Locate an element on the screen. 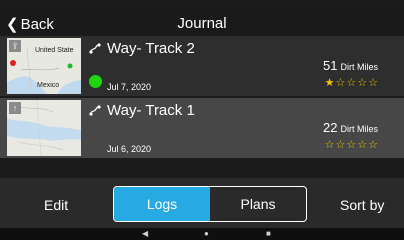  segment-logs: Logs is located at coordinates (162, 204).